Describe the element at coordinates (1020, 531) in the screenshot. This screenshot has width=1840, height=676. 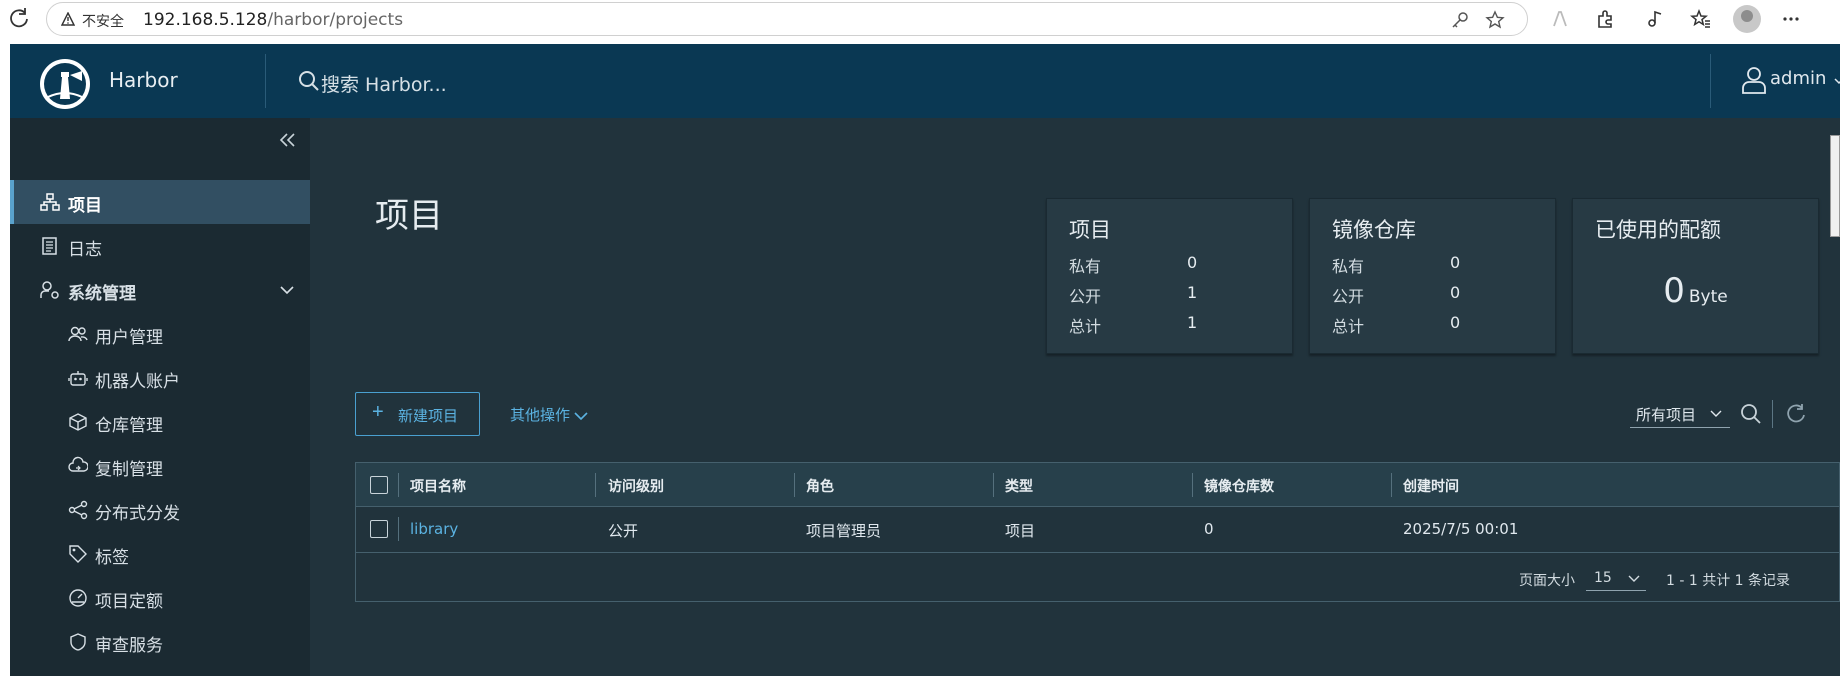
I see `cell-text: 项目` at that location.